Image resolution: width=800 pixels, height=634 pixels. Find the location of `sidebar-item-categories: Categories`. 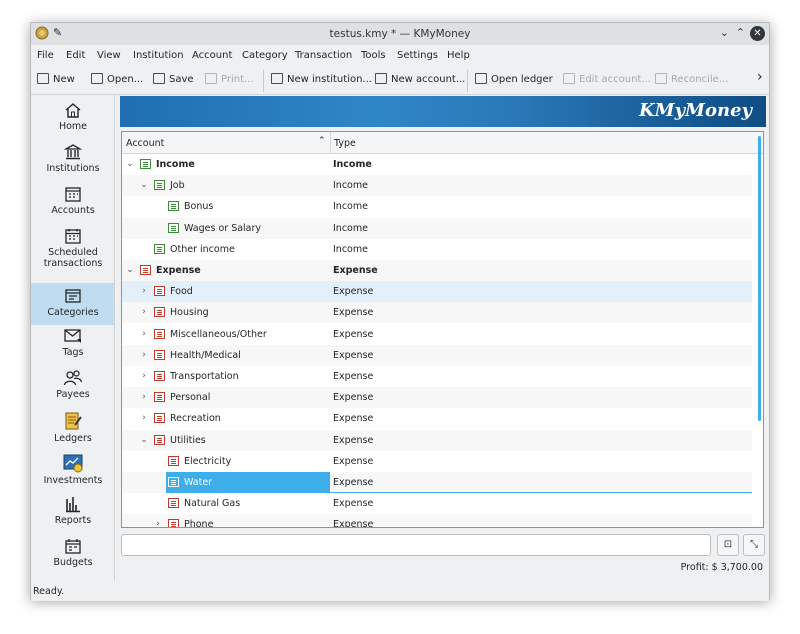

sidebar-item-categories: Categories is located at coordinates (72, 304).